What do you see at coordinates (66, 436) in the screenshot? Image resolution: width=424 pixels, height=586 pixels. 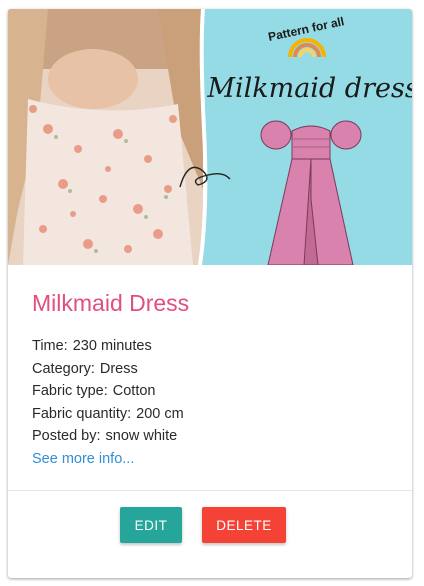 I see `field-label: Posted by:` at bounding box center [66, 436].